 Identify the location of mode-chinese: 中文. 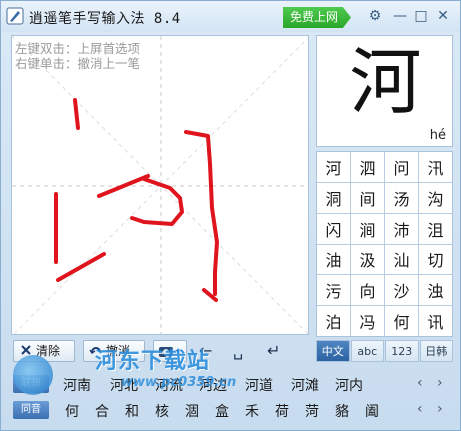
(333, 351).